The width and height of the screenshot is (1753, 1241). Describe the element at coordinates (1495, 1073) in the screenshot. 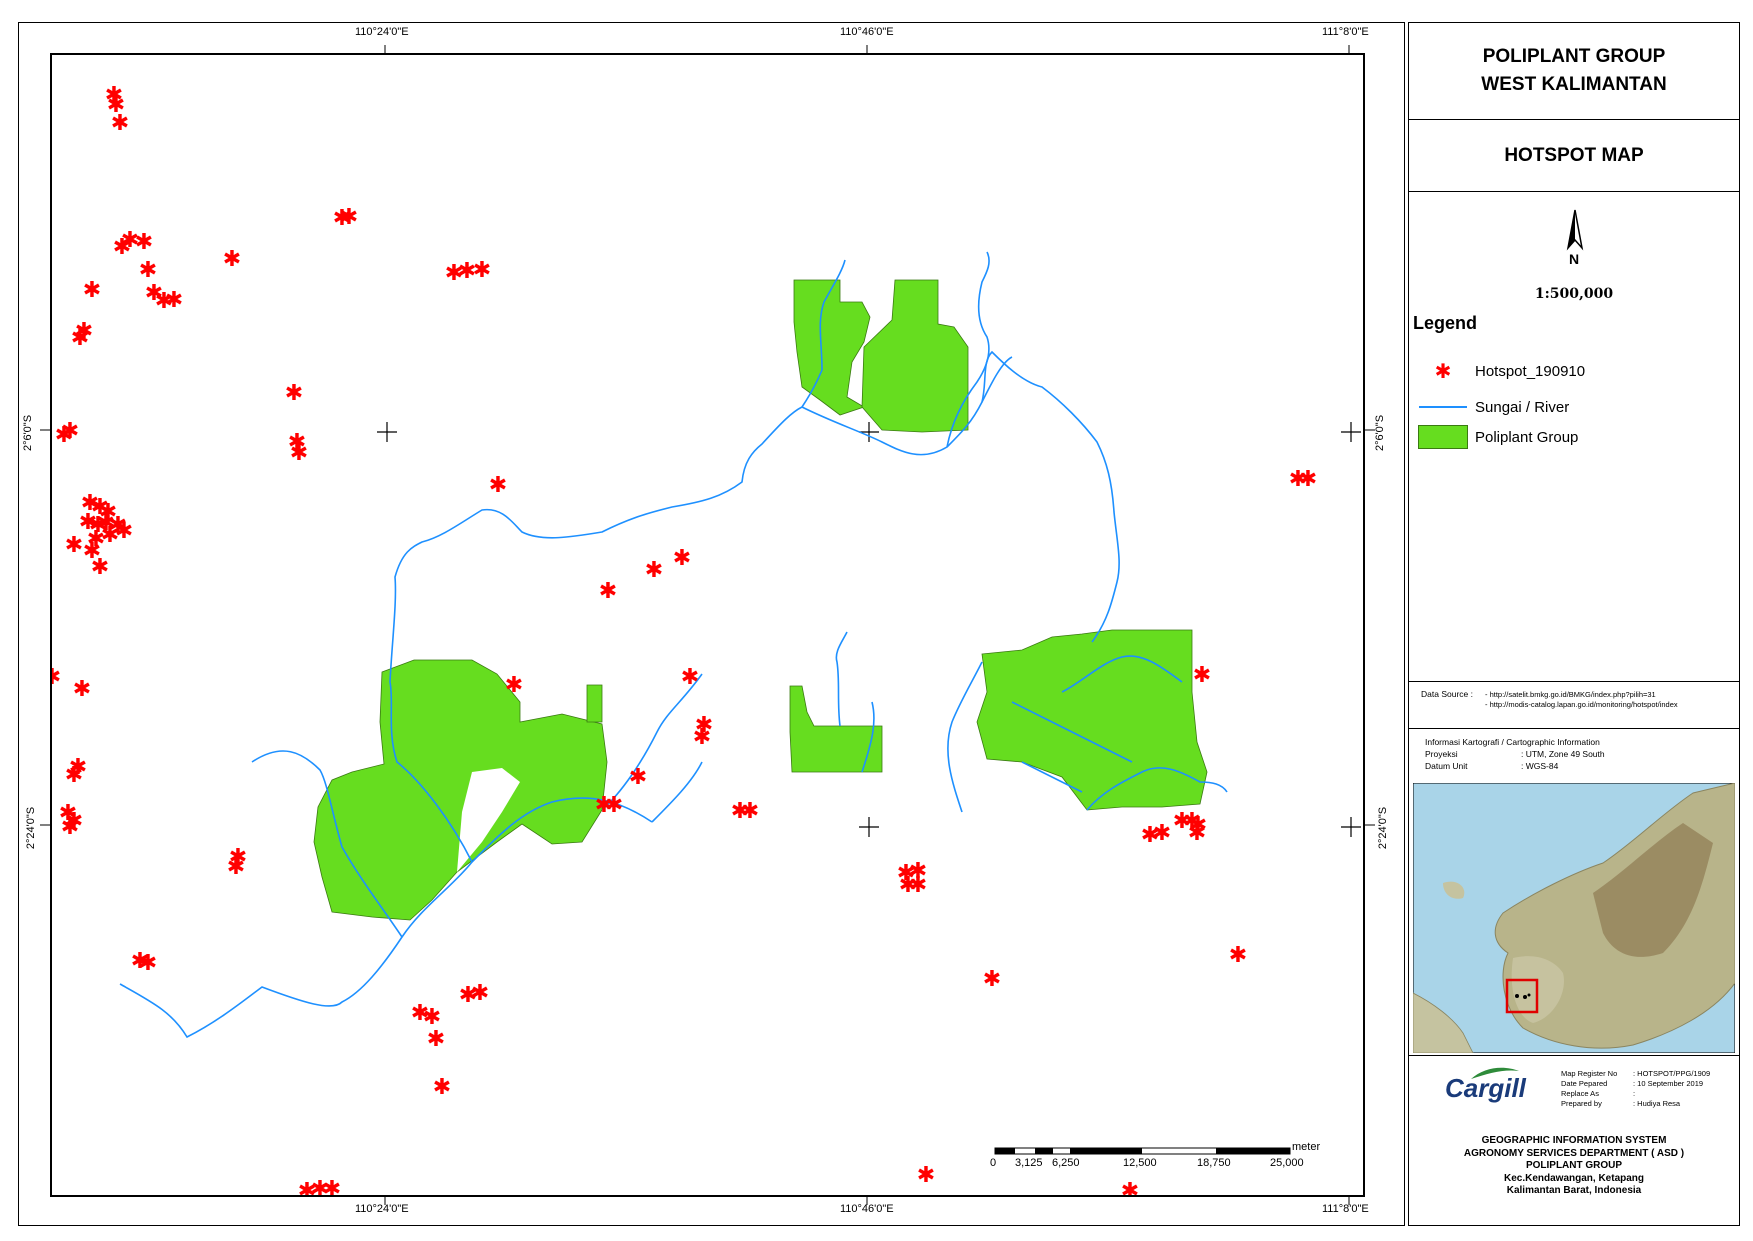

I see `logo-leaf-icon` at that location.